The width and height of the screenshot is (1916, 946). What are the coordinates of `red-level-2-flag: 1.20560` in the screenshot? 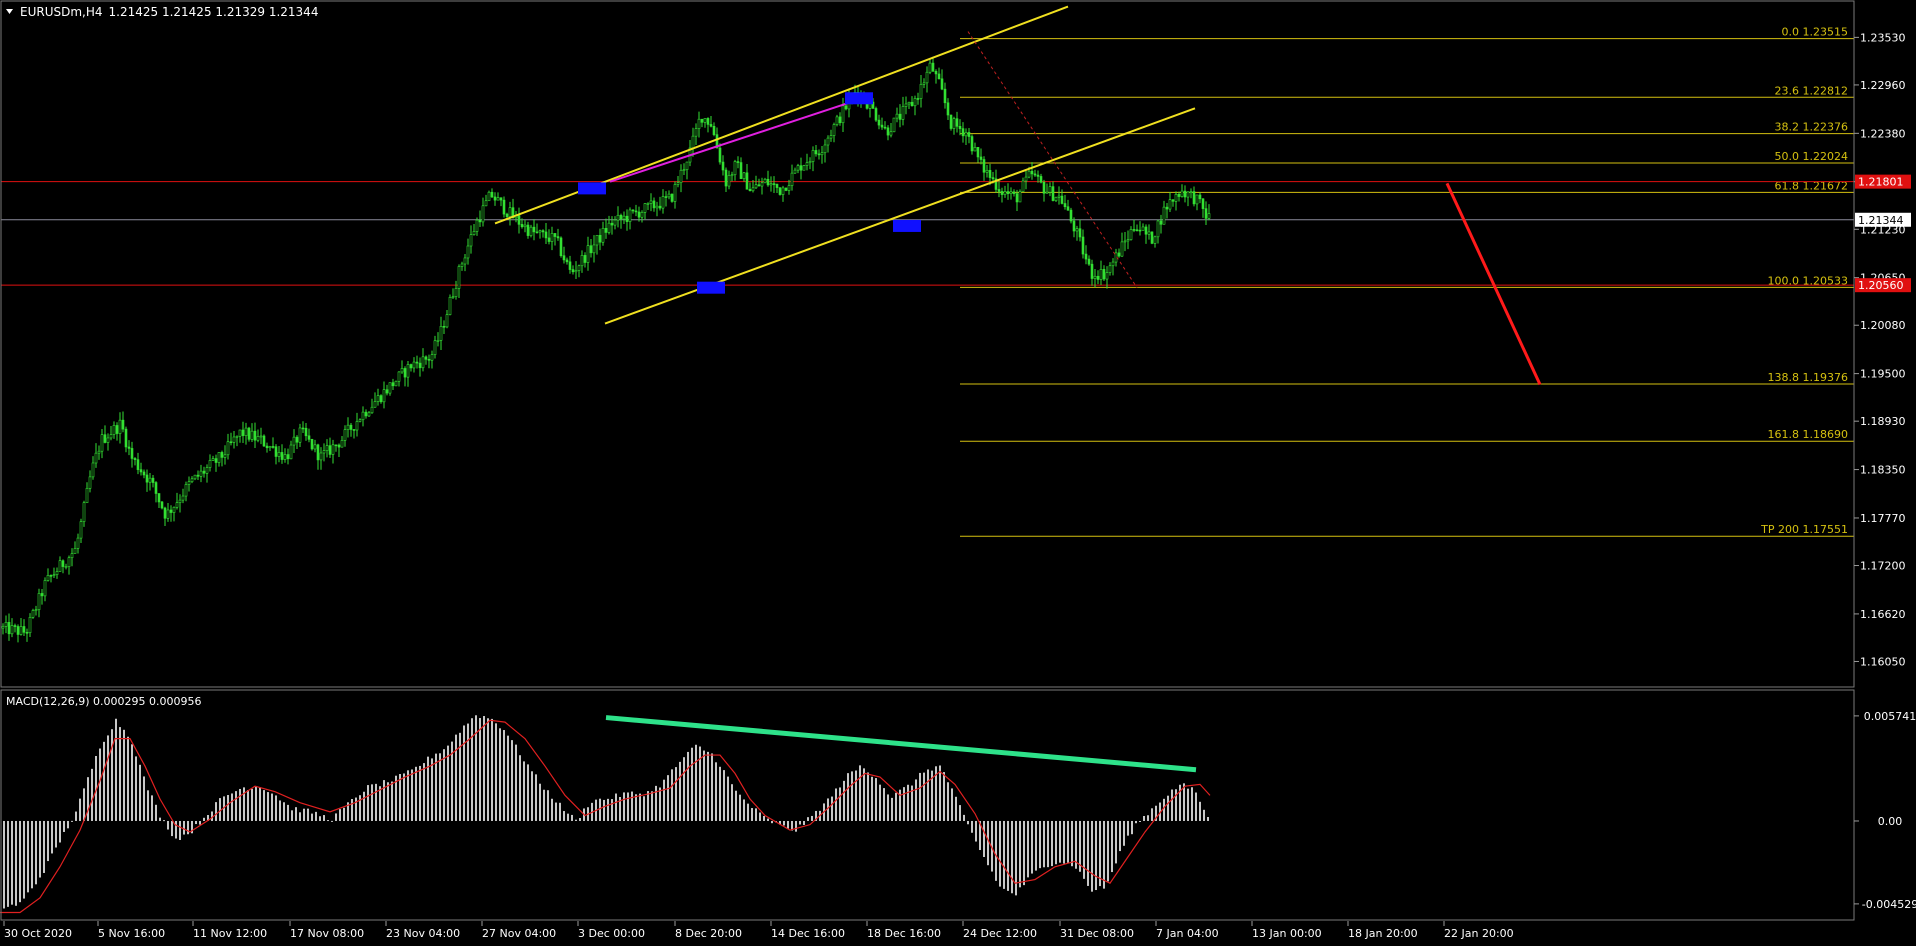 It's located at (1881, 285).